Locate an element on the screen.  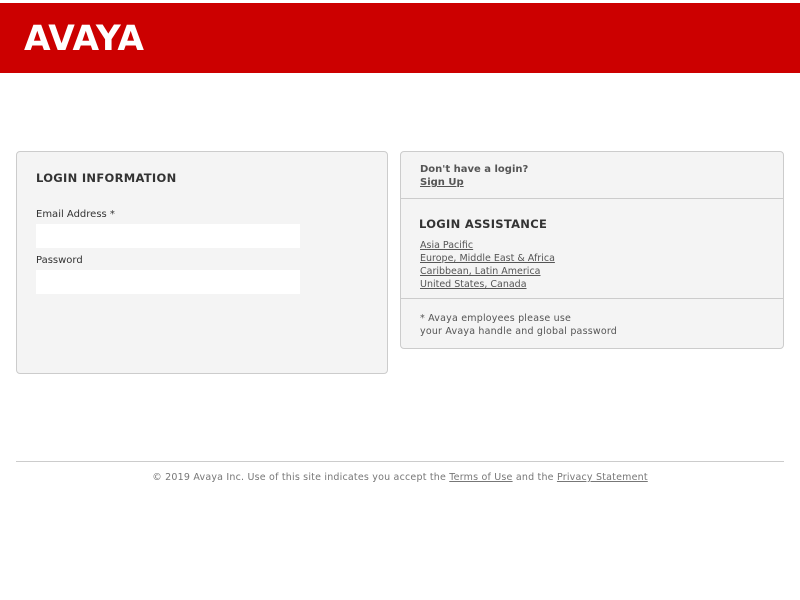
privacy-statement-link: Privacy Statement is located at coordinates (602, 477).